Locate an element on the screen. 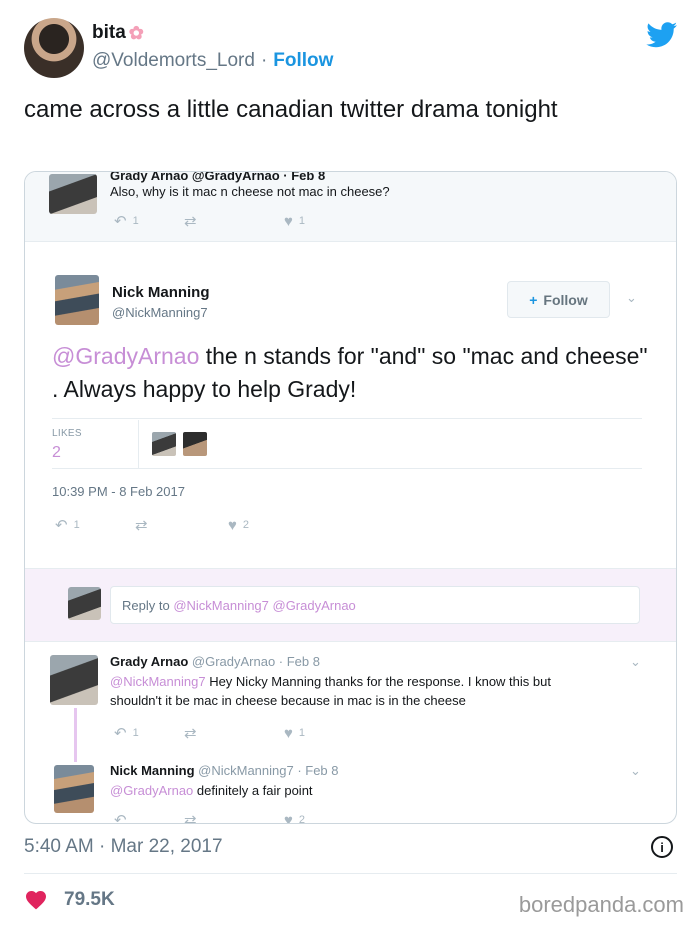 The height and width of the screenshot is (927, 700). main-reply-count: 1 is located at coordinates (76, 525).